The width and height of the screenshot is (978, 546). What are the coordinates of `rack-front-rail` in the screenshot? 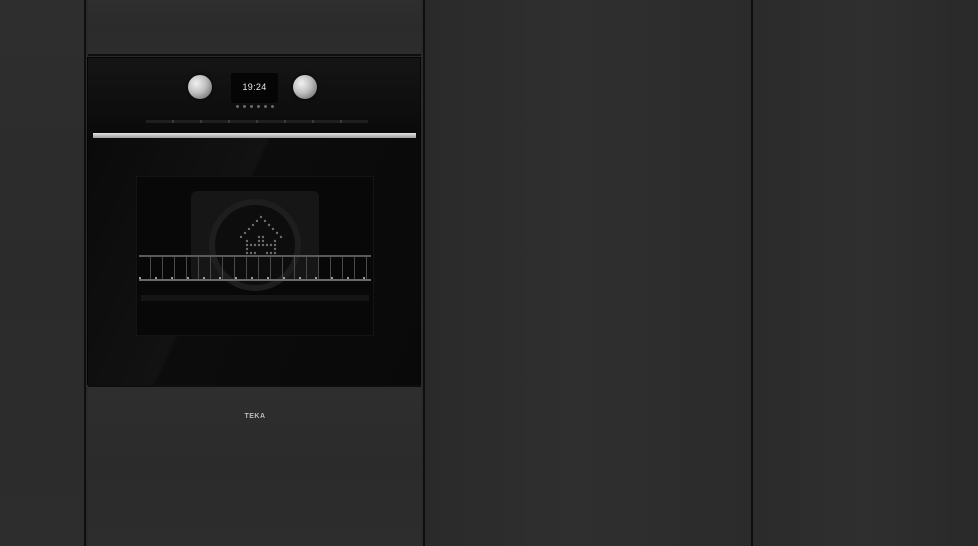 It's located at (255, 278).